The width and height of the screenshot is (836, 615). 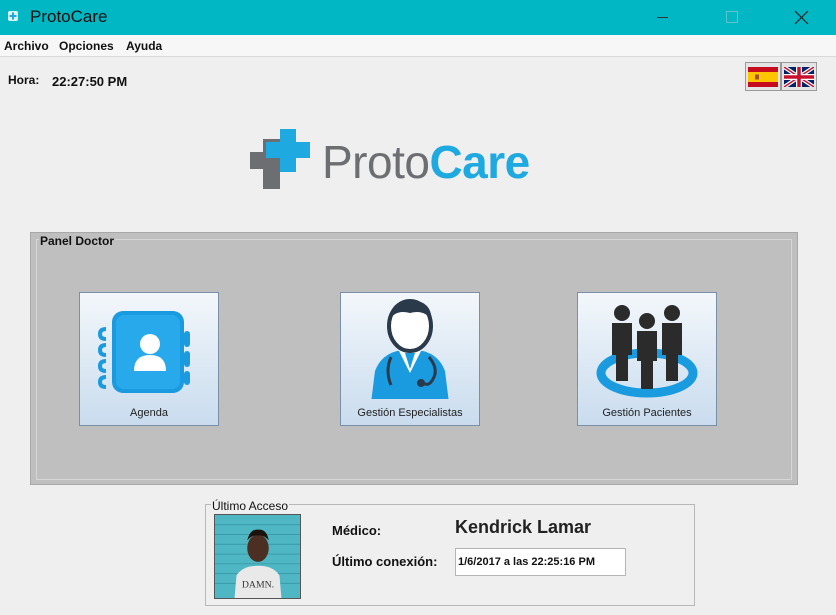 What do you see at coordinates (385, 561) in the screenshot?
I see `last-connection-label: Último conexión:` at bounding box center [385, 561].